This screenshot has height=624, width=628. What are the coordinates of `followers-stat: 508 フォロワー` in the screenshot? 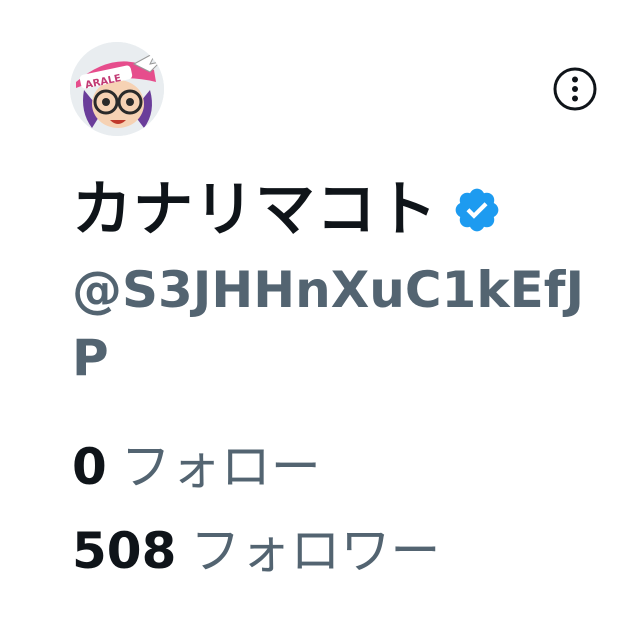 It's located at (256, 551).